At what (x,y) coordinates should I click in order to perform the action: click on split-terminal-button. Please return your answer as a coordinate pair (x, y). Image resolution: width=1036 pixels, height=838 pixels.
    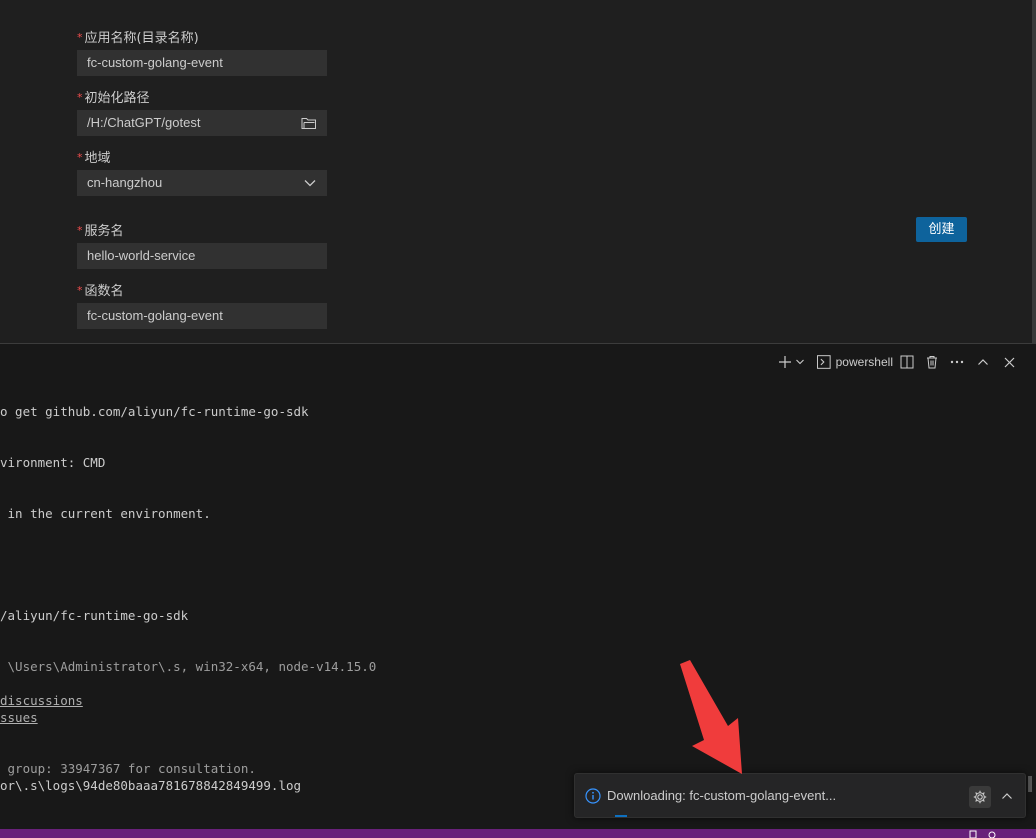
    Looking at the image, I should click on (907, 362).